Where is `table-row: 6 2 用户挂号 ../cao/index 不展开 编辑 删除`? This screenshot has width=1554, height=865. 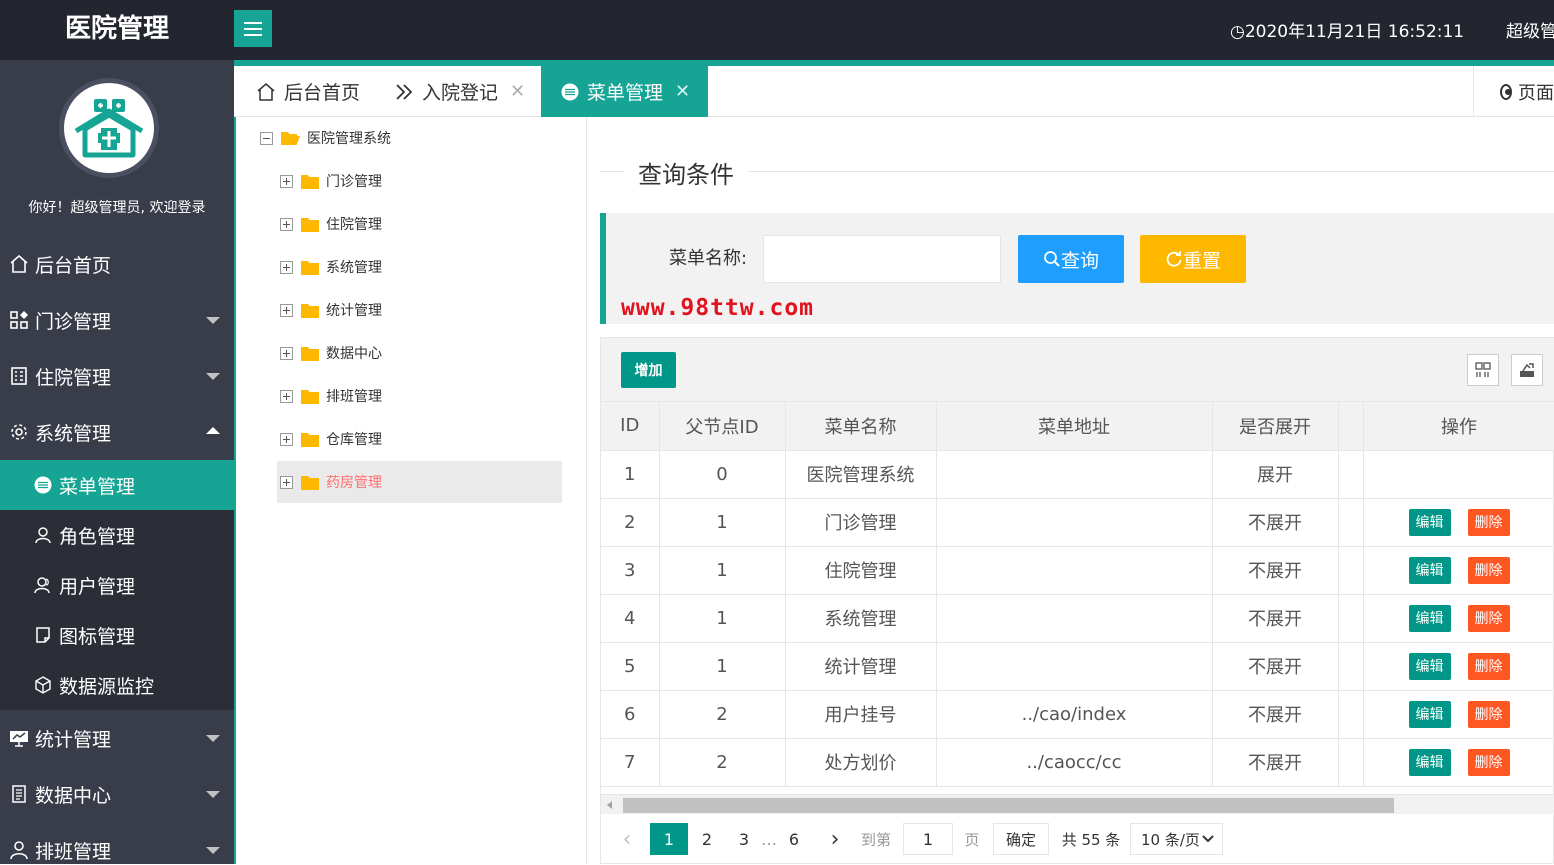
table-row: 6 2 用户挂号 ../cao/index 不展开 编辑 删除 is located at coordinates (1077, 714).